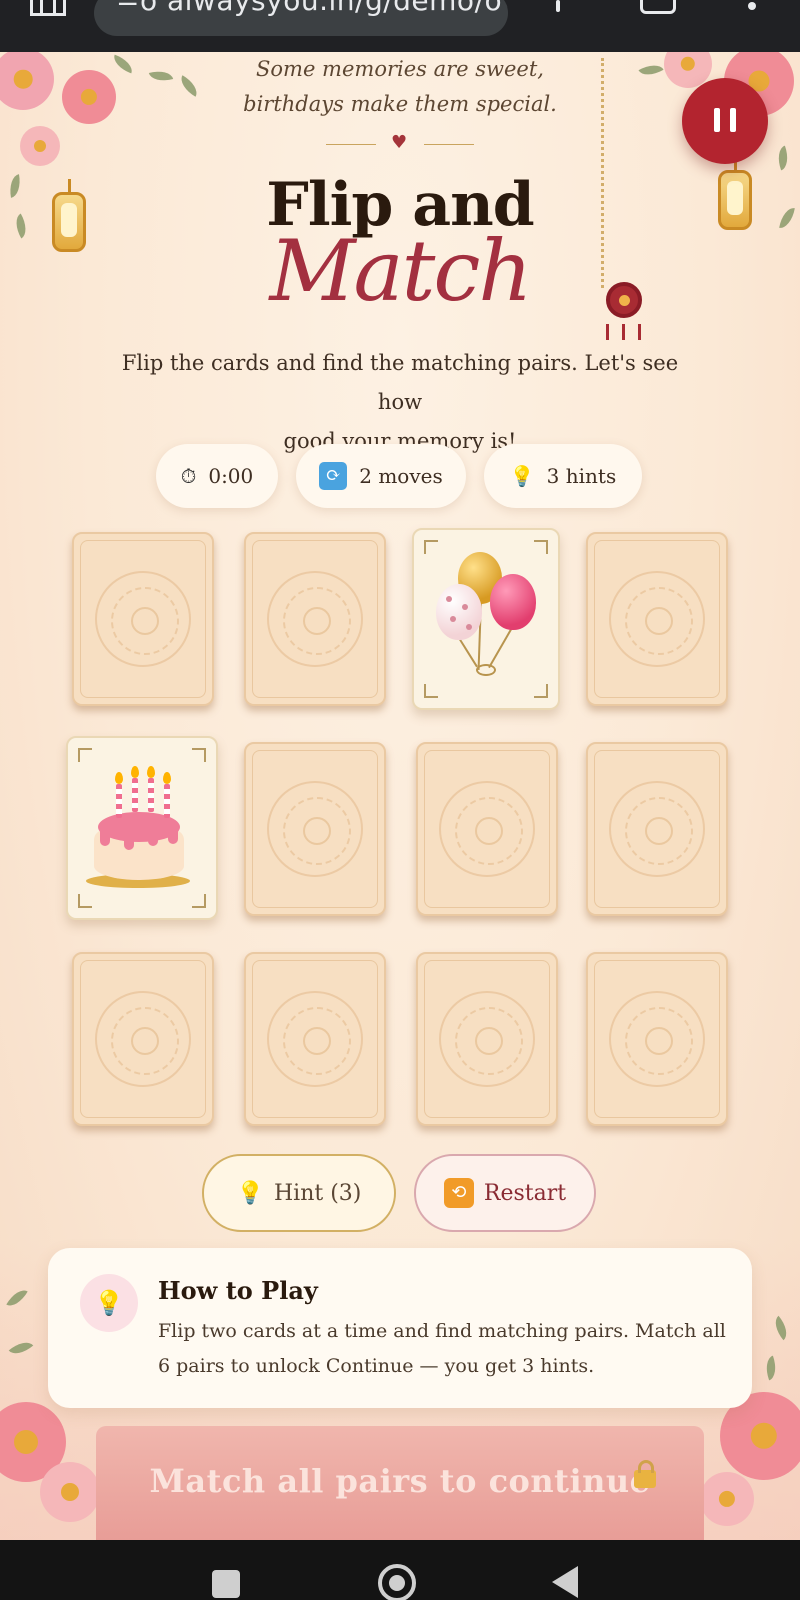 The height and width of the screenshot is (1600, 800). Describe the element at coordinates (525, 1193) in the screenshot. I see `restart-button-label: Restart` at that location.